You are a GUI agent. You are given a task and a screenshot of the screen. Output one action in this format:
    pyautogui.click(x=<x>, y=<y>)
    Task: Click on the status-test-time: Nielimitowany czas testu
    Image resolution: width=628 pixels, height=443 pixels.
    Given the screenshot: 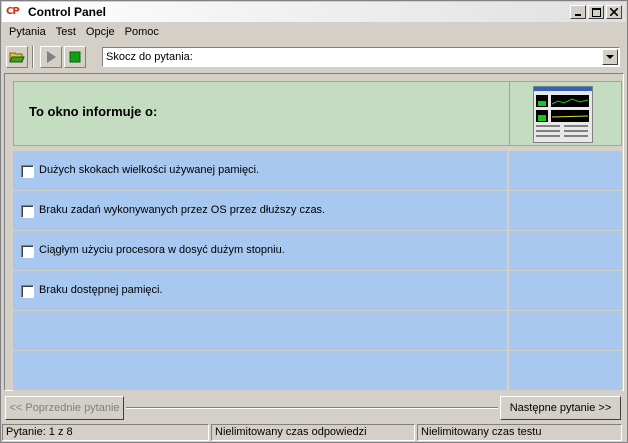 What is the action you would take?
    pyautogui.click(x=519, y=432)
    